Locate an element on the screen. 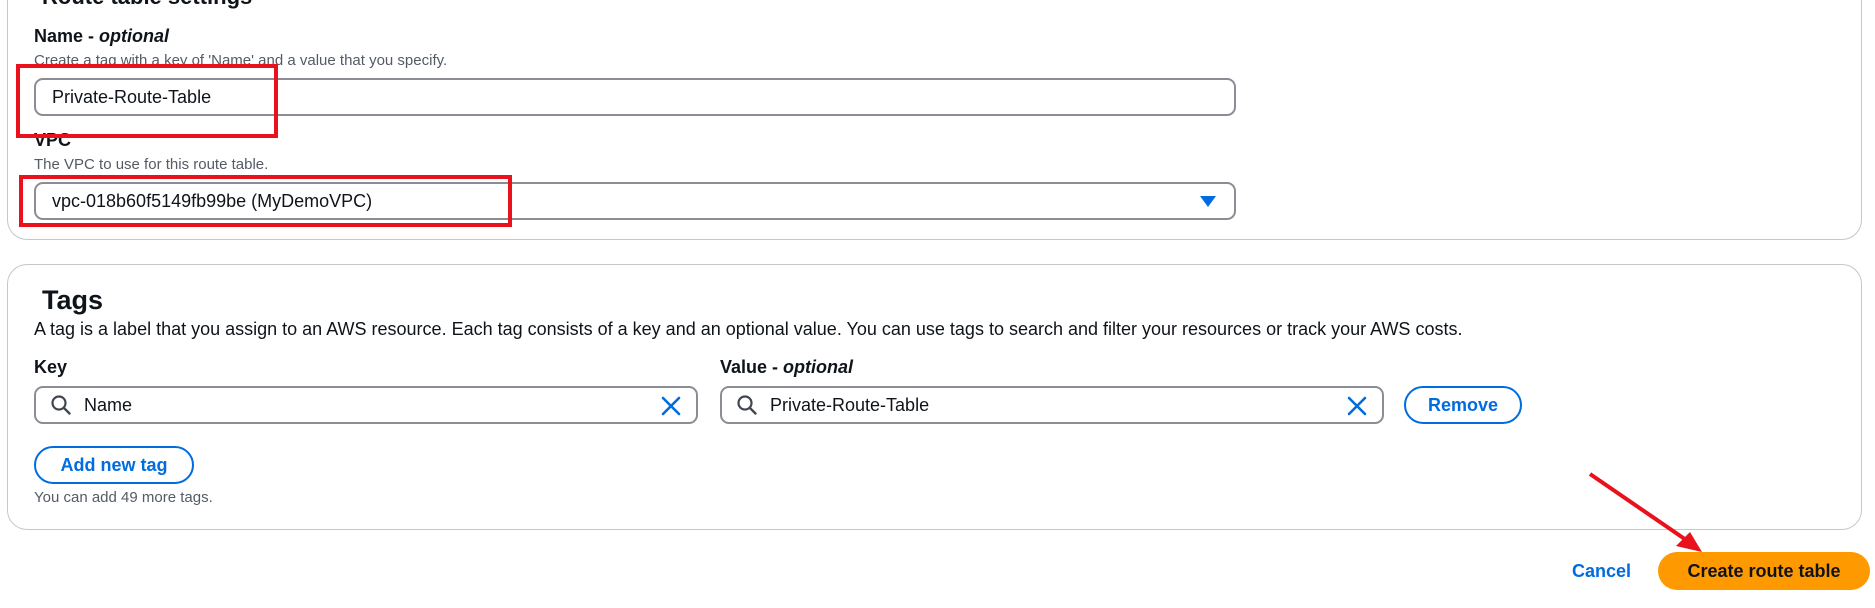 Image resolution: width=1875 pixels, height=608 pixels. create-route-table-button: Create route table is located at coordinates (1764, 571).